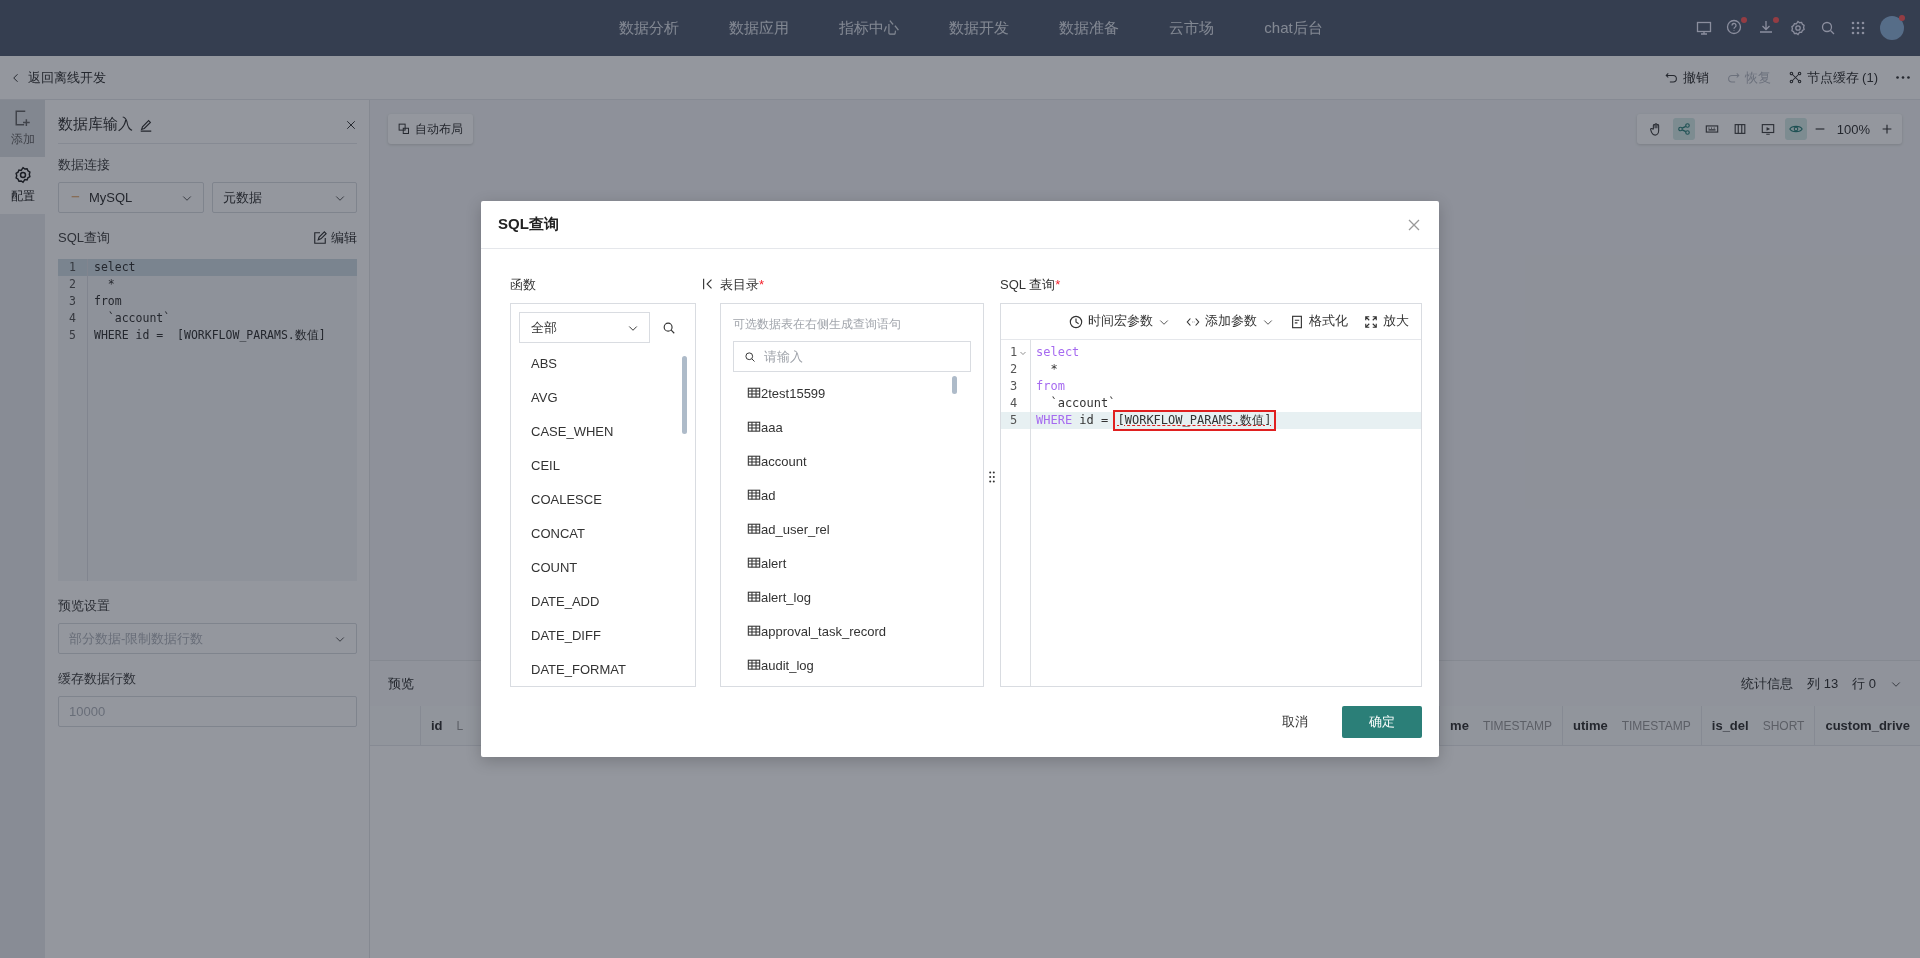 This screenshot has height=958, width=1920. I want to click on function-item: COALESCE, so click(603, 499).